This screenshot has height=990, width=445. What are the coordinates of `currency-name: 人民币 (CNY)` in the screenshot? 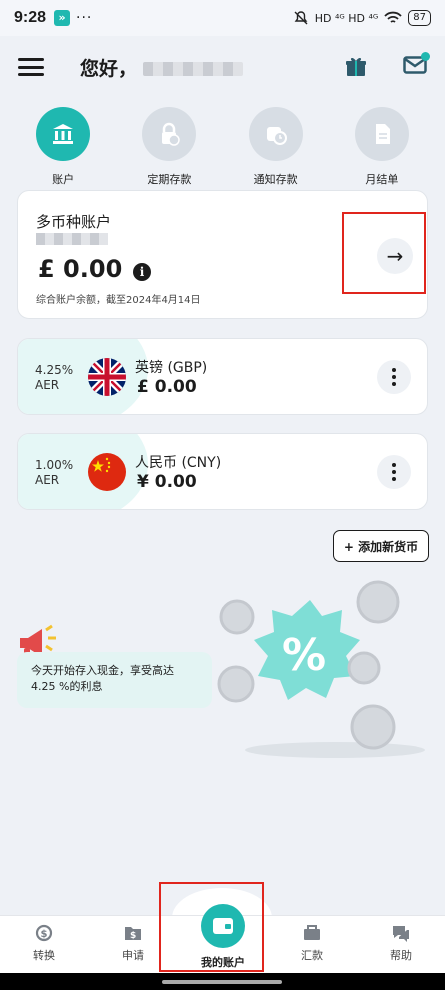 It's located at (178, 463).